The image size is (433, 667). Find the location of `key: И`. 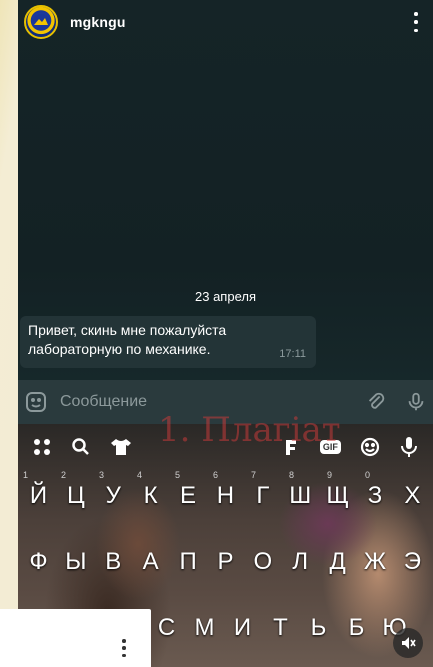

key: И is located at coordinates (242, 628).